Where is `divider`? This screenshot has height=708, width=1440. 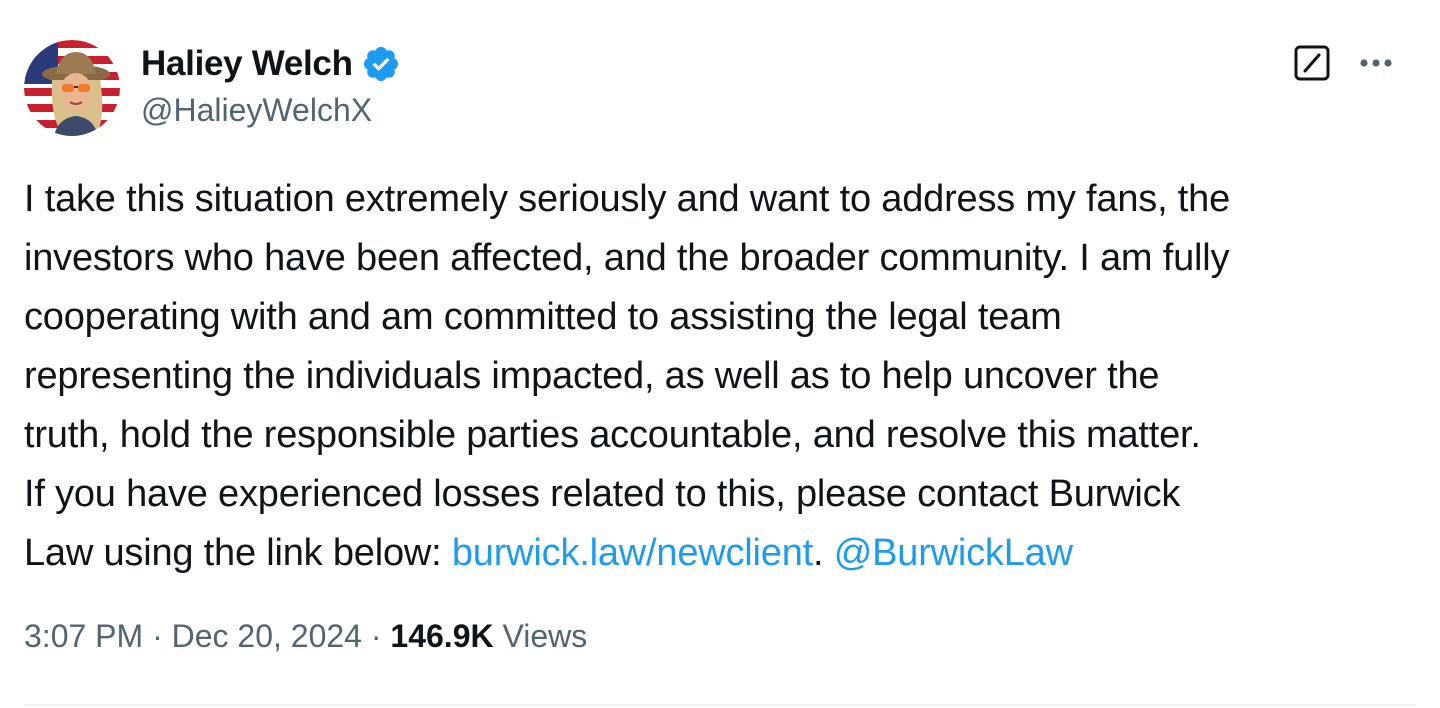 divider is located at coordinates (720, 705).